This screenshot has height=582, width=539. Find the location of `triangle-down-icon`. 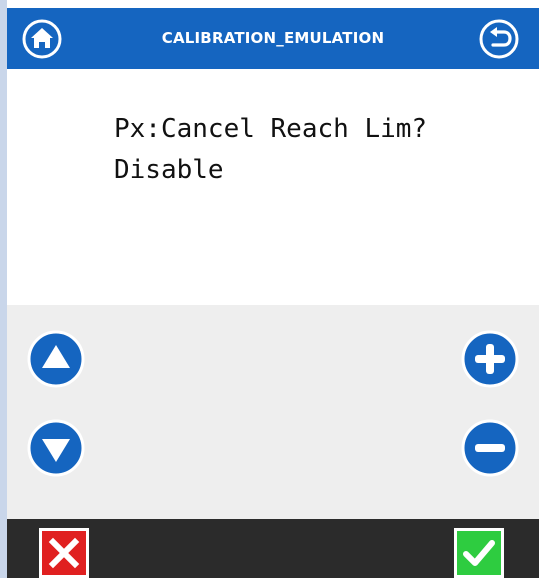

triangle-down-icon is located at coordinates (56, 448).